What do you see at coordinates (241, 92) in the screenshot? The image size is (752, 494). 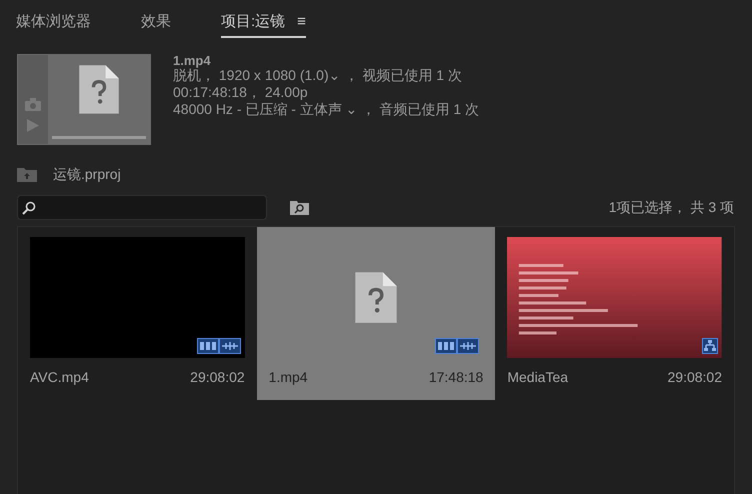 I see `clip-info: 00:17:48:18， 24.00p` at bounding box center [241, 92].